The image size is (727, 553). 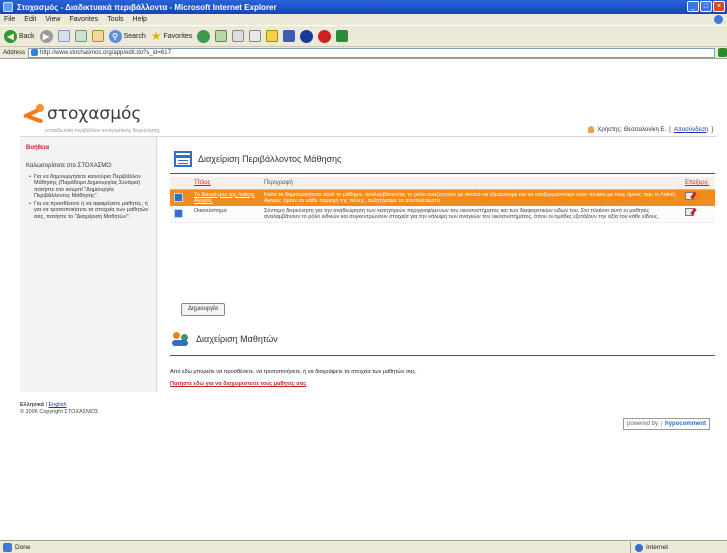 I want to click on search-label: Search, so click(x=134, y=36).